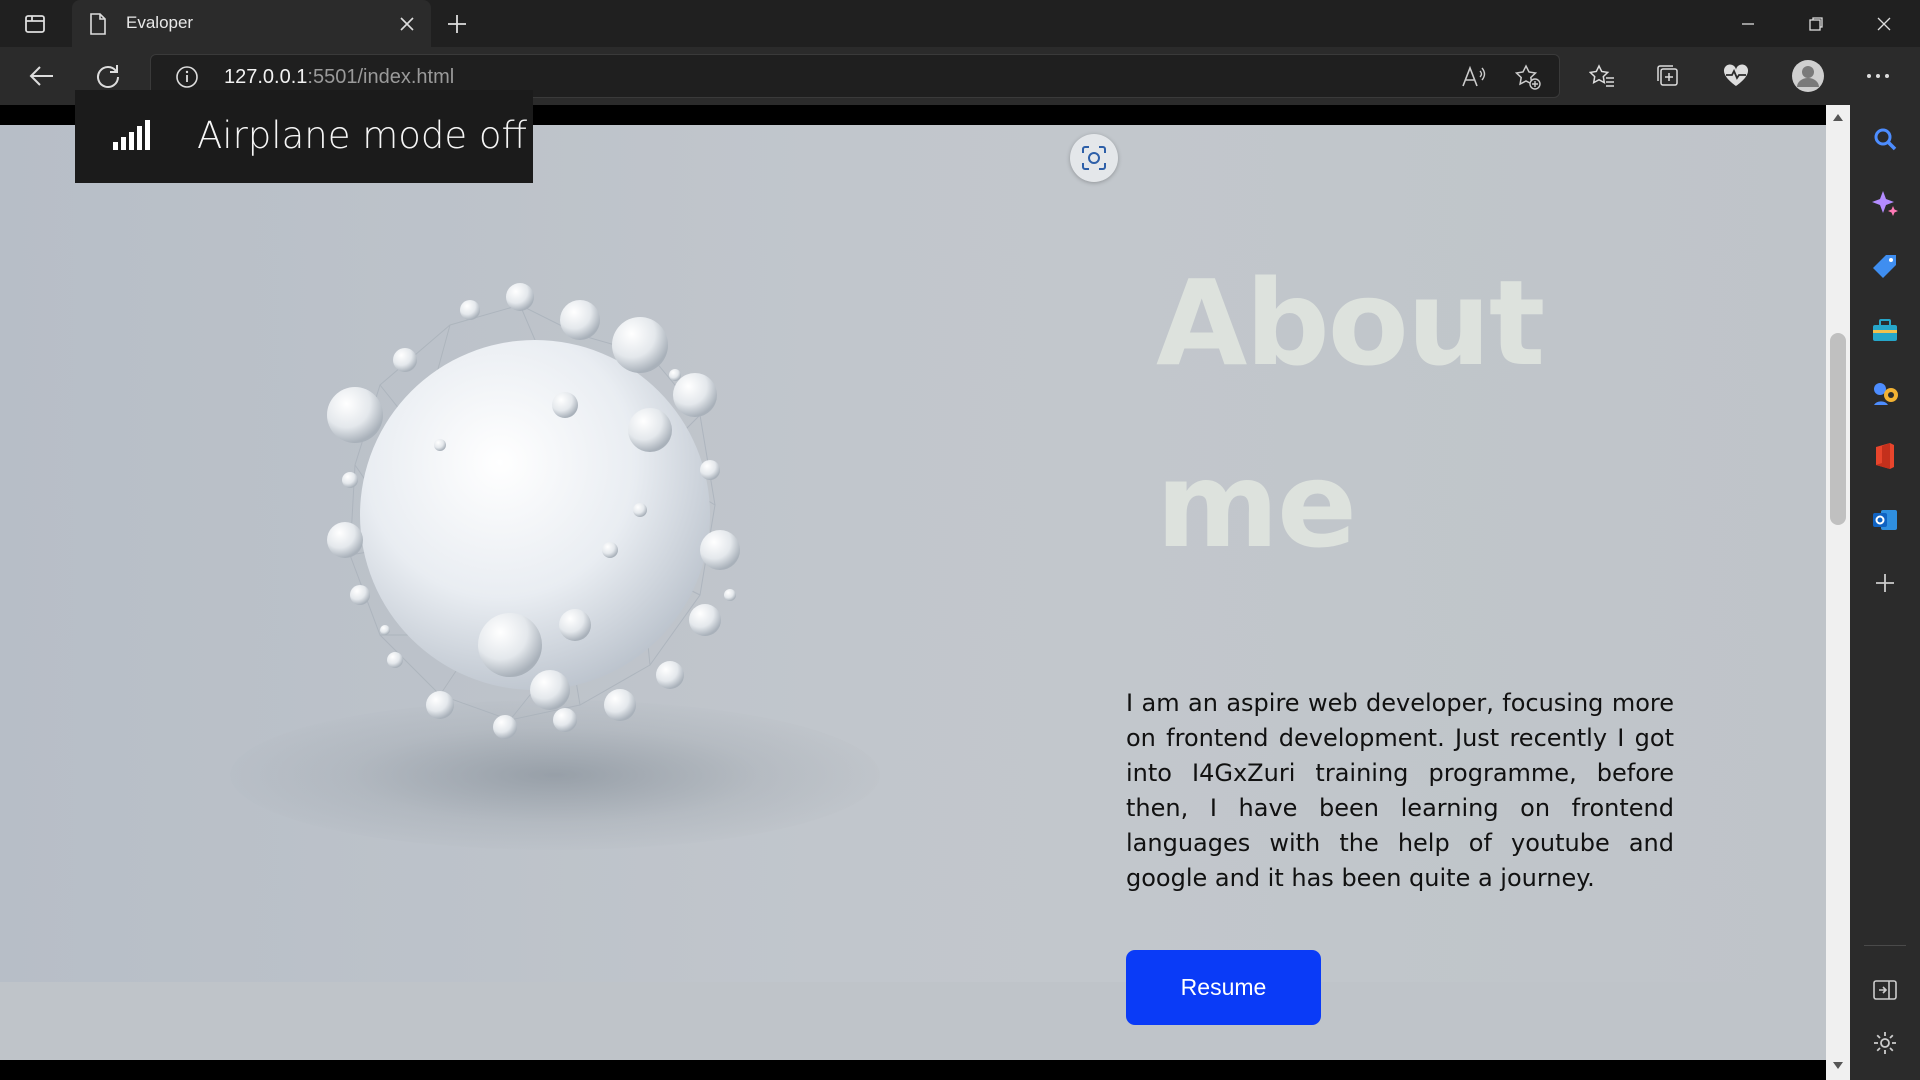 This screenshot has height=1080, width=1920. I want to click on back-button, so click(42, 76).